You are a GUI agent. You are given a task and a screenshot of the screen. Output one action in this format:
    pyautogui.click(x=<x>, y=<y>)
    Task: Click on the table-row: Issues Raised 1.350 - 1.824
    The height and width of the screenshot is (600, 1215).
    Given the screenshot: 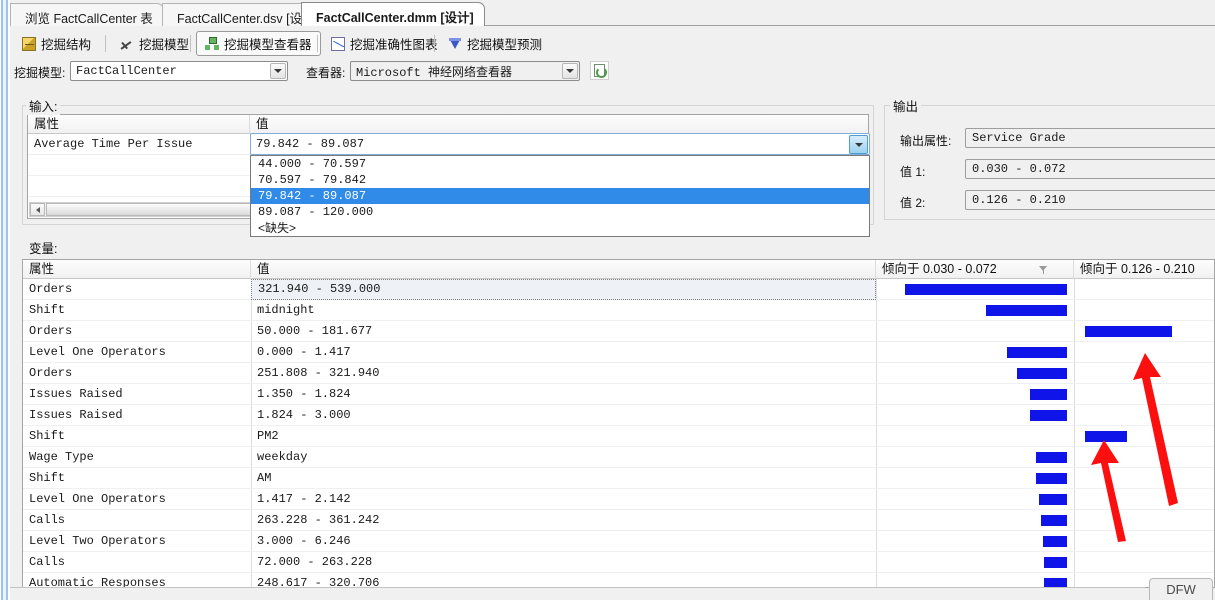 What is the action you would take?
    pyautogui.click(x=618, y=394)
    